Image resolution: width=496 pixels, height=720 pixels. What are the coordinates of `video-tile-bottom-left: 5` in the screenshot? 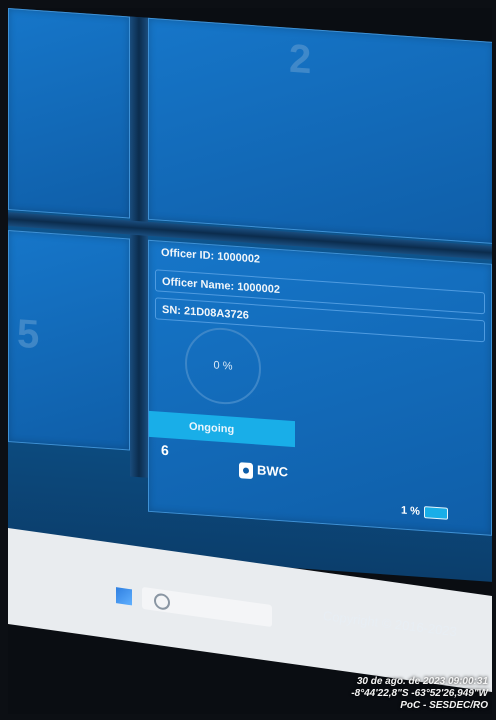 It's located at (69, 340).